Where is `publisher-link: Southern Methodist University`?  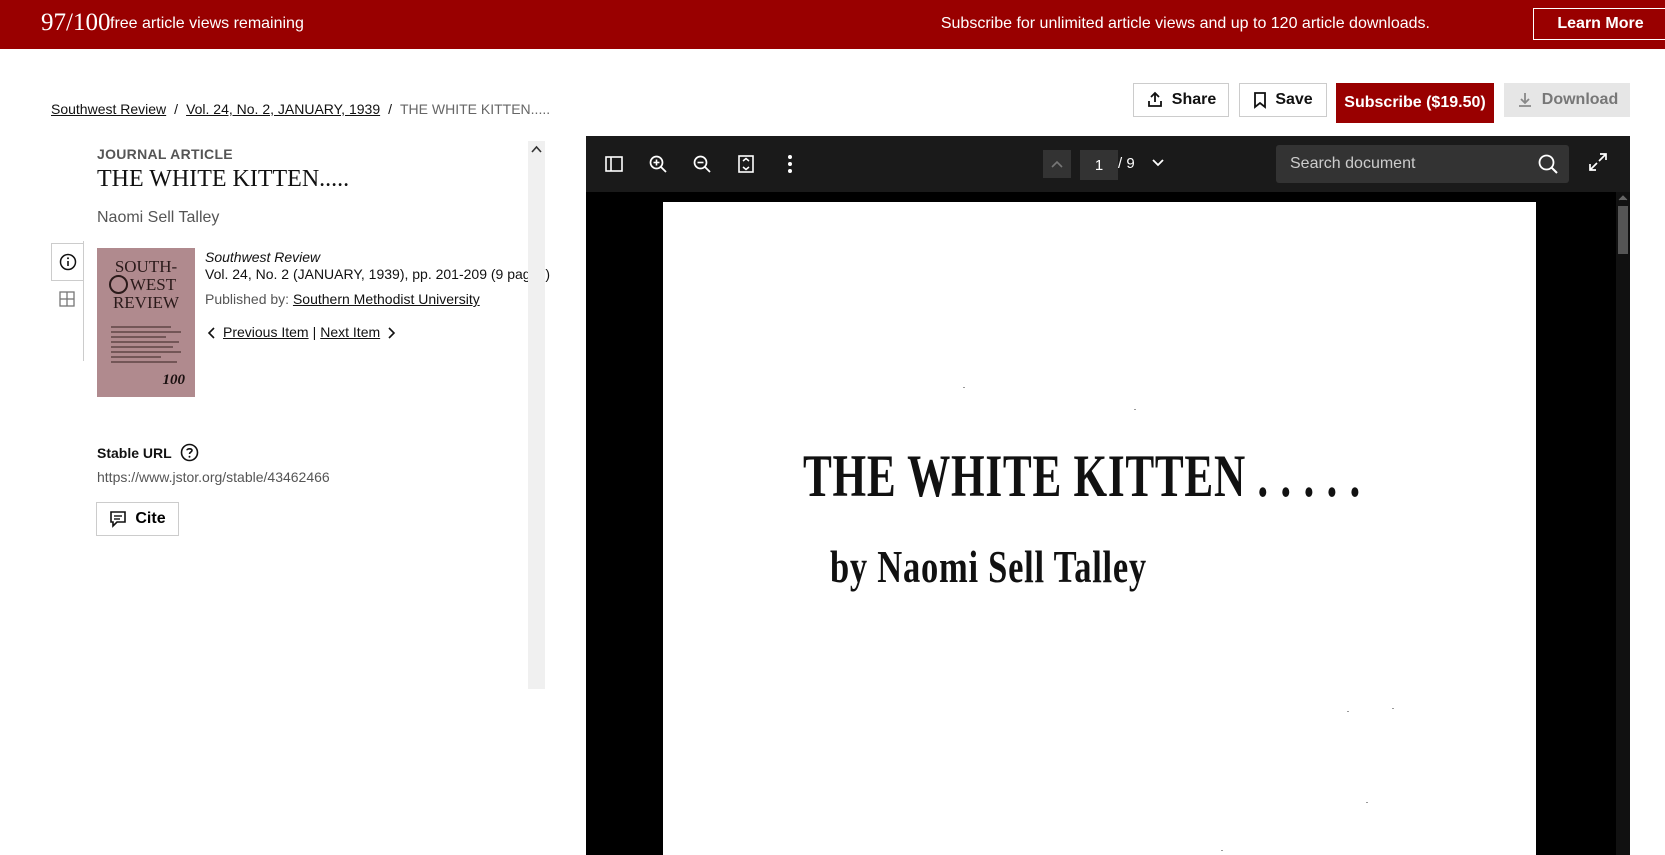 publisher-link: Southern Methodist University is located at coordinates (386, 299).